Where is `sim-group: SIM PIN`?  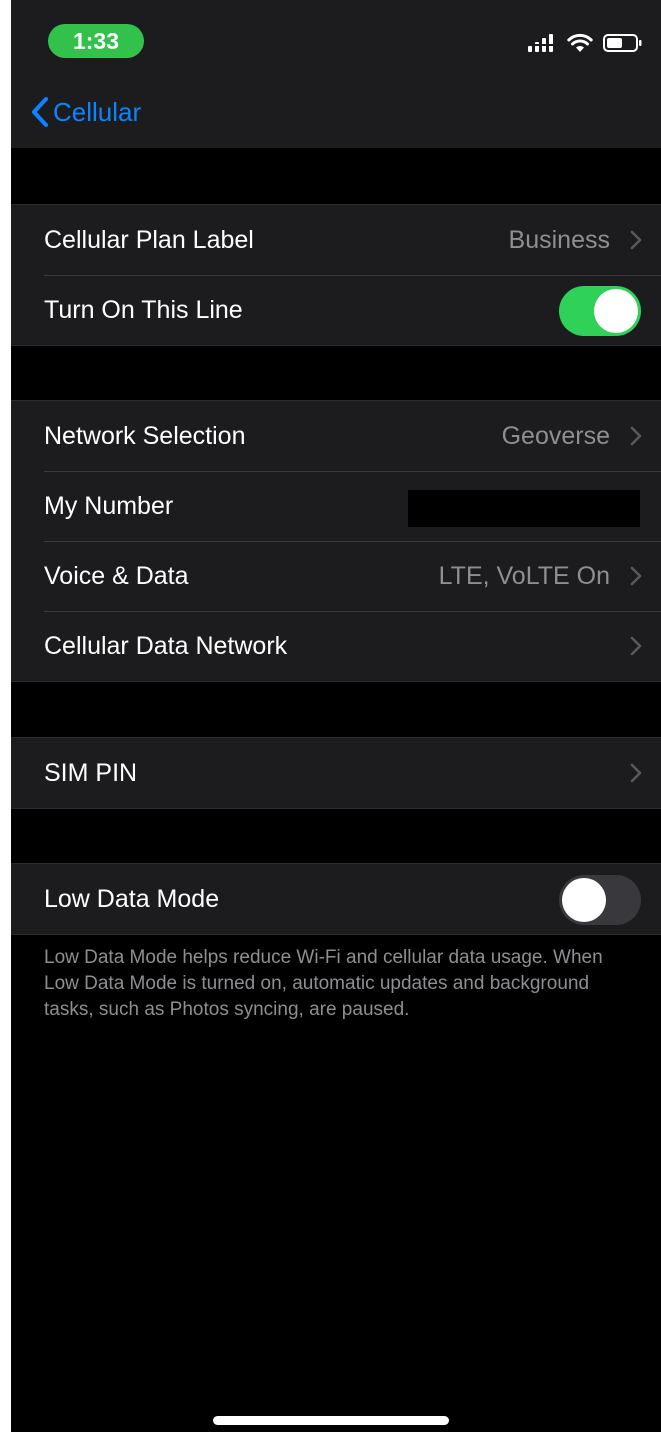
sim-group: SIM PIN is located at coordinates (336, 773).